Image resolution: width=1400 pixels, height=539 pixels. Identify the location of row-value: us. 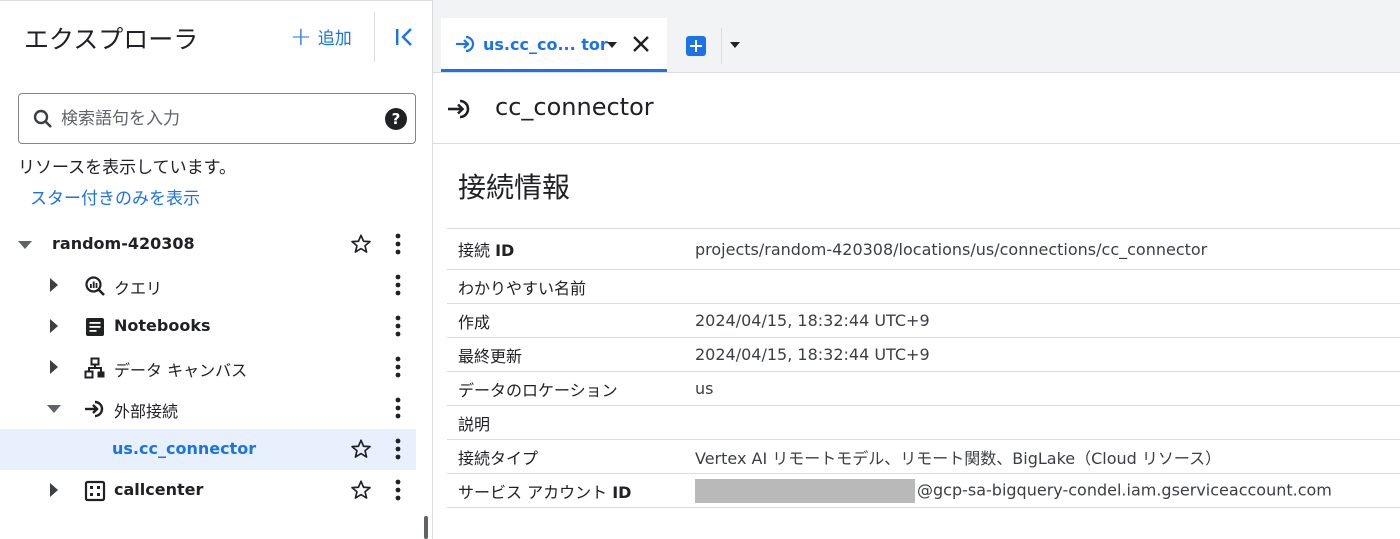
(704, 388).